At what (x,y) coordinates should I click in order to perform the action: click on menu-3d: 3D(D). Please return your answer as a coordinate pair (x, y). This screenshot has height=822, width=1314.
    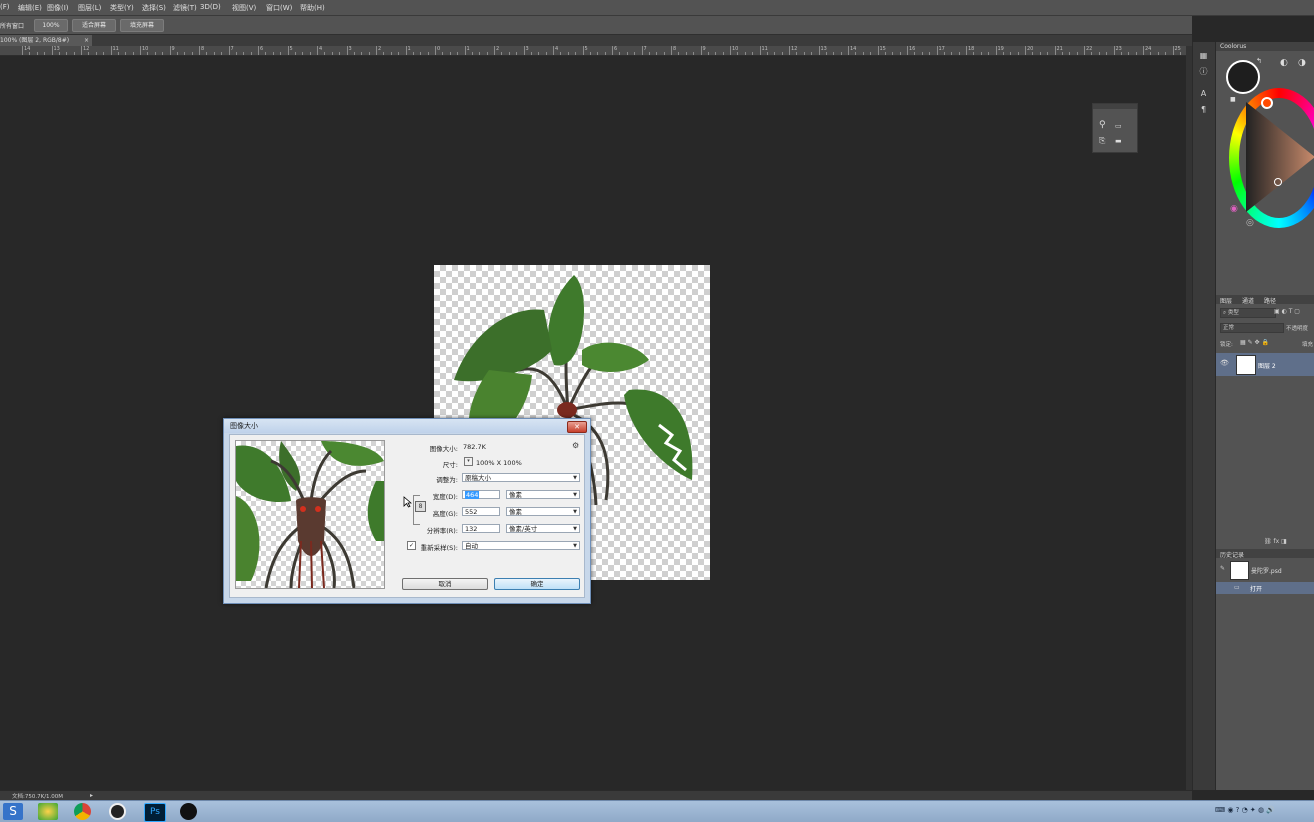
    Looking at the image, I should click on (210, 7).